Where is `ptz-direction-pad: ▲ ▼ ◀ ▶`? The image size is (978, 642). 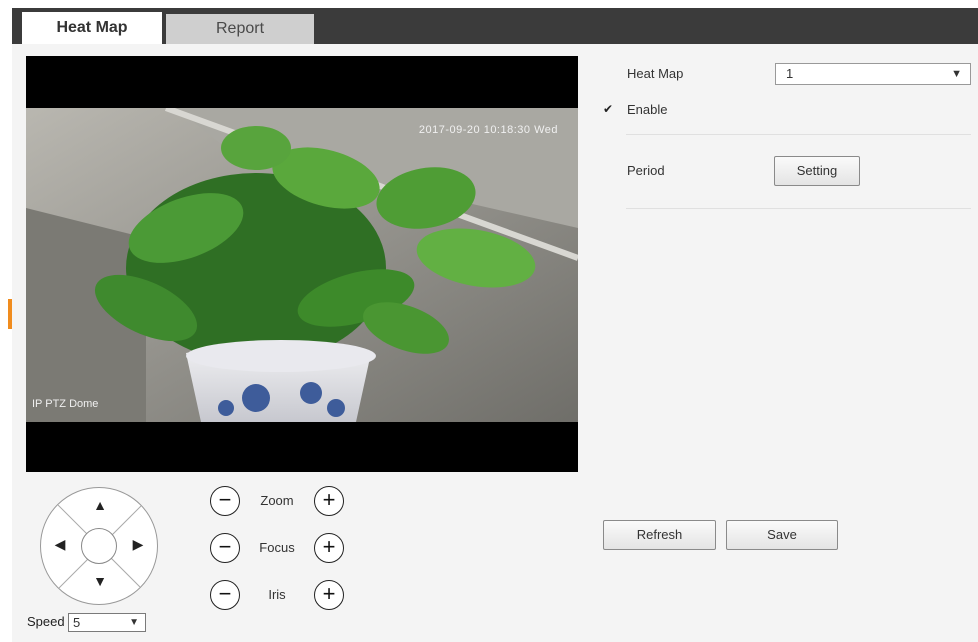
ptz-direction-pad: ▲ ▼ ◀ ▶ is located at coordinates (99, 546).